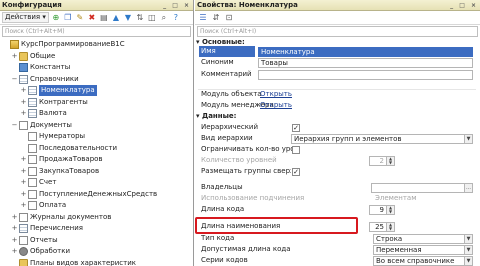  I want to click on configuration-search-input: Поиск (Ctrl+Alt+M), so click(96, 31).